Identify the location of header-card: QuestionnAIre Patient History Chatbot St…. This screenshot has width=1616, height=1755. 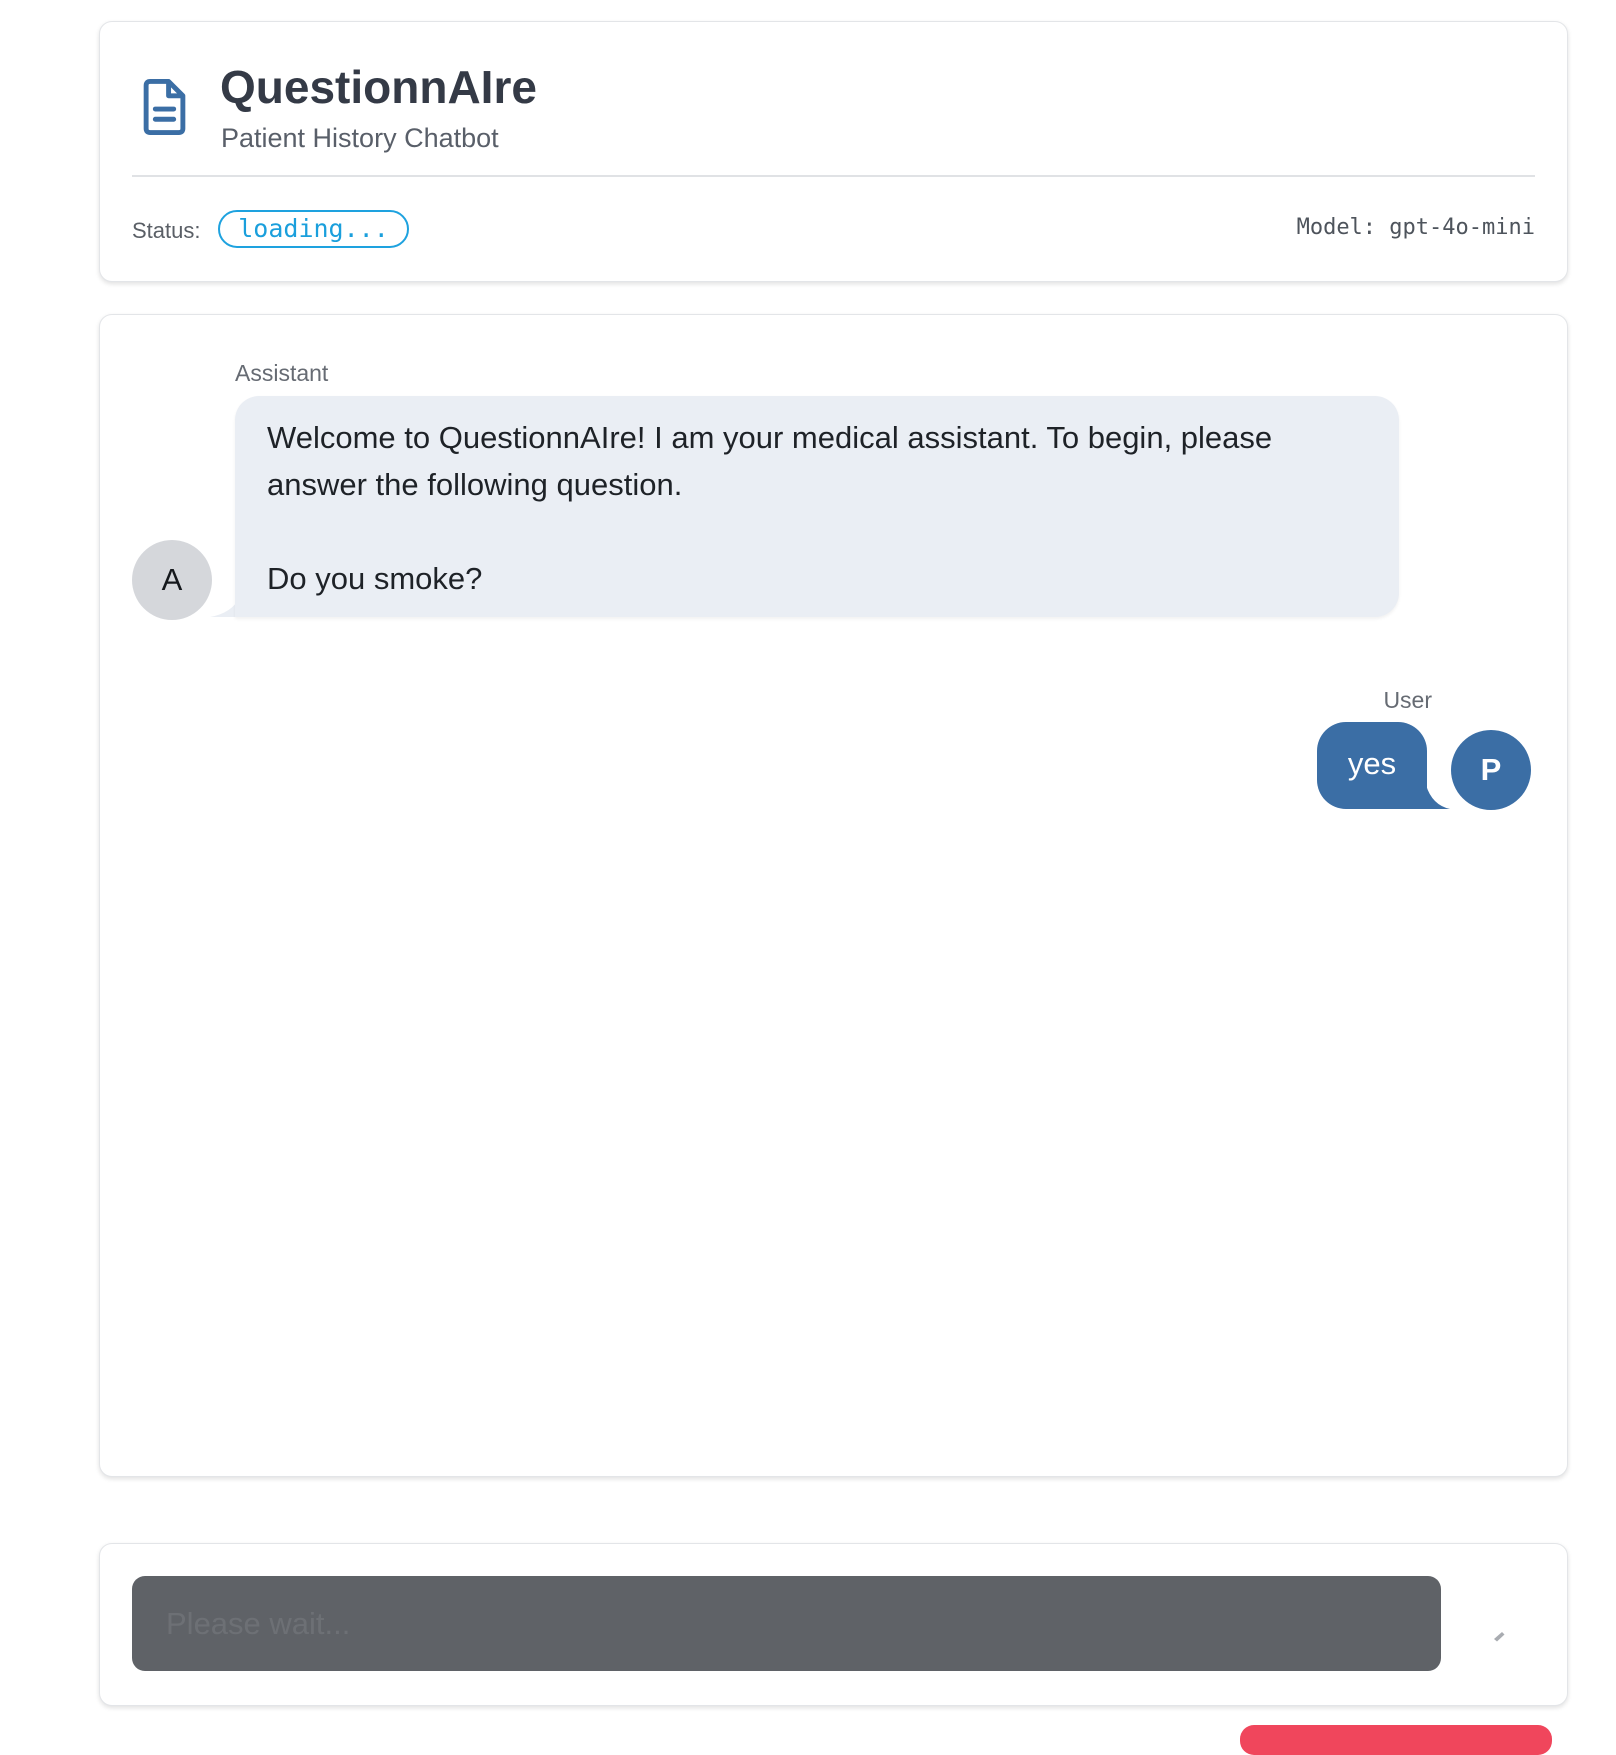
(833, 151).